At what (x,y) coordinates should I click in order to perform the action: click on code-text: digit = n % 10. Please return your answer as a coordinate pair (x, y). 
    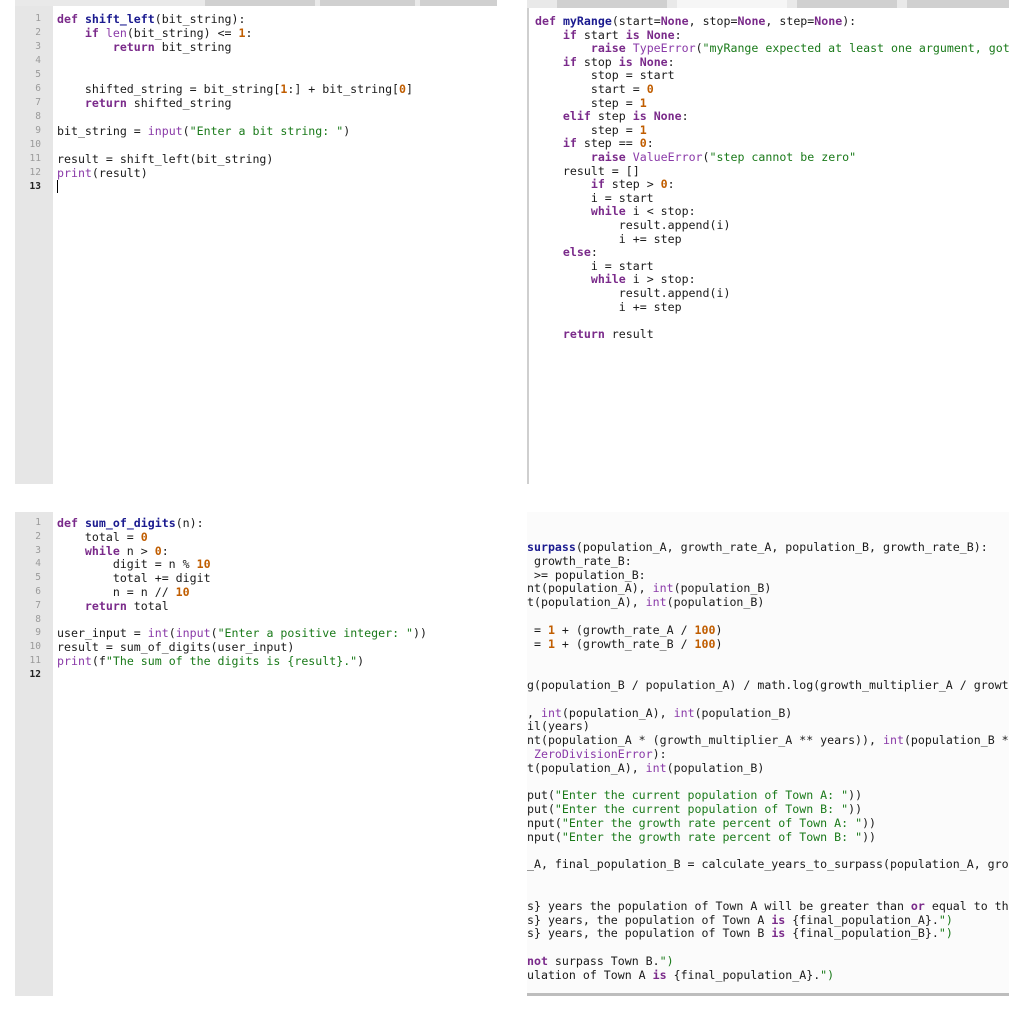
    Looking at the image, I should click on (134, 564).